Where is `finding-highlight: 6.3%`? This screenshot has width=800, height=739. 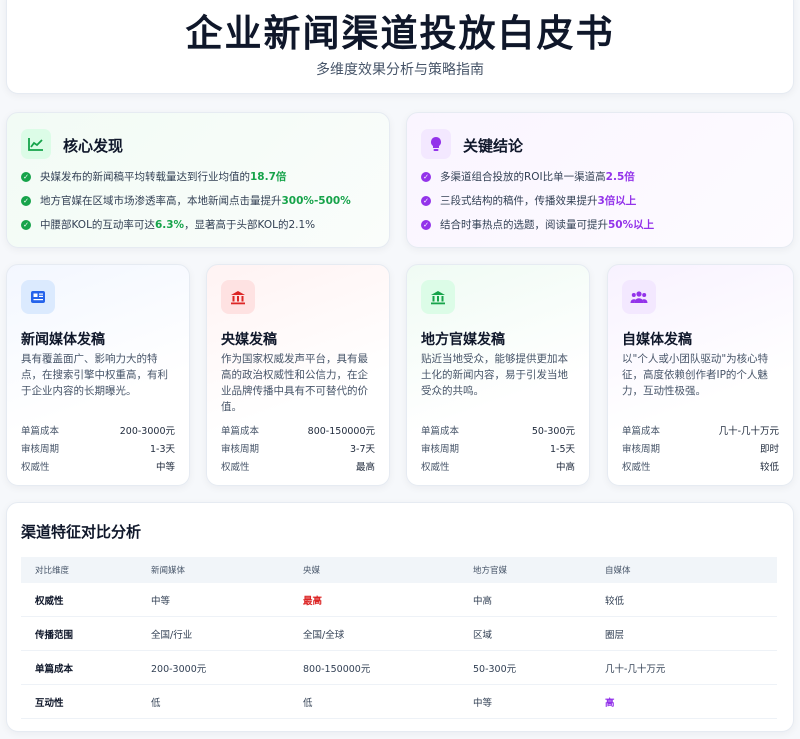 finding-highlight: 6.3% is located at coordinates (169, 225).